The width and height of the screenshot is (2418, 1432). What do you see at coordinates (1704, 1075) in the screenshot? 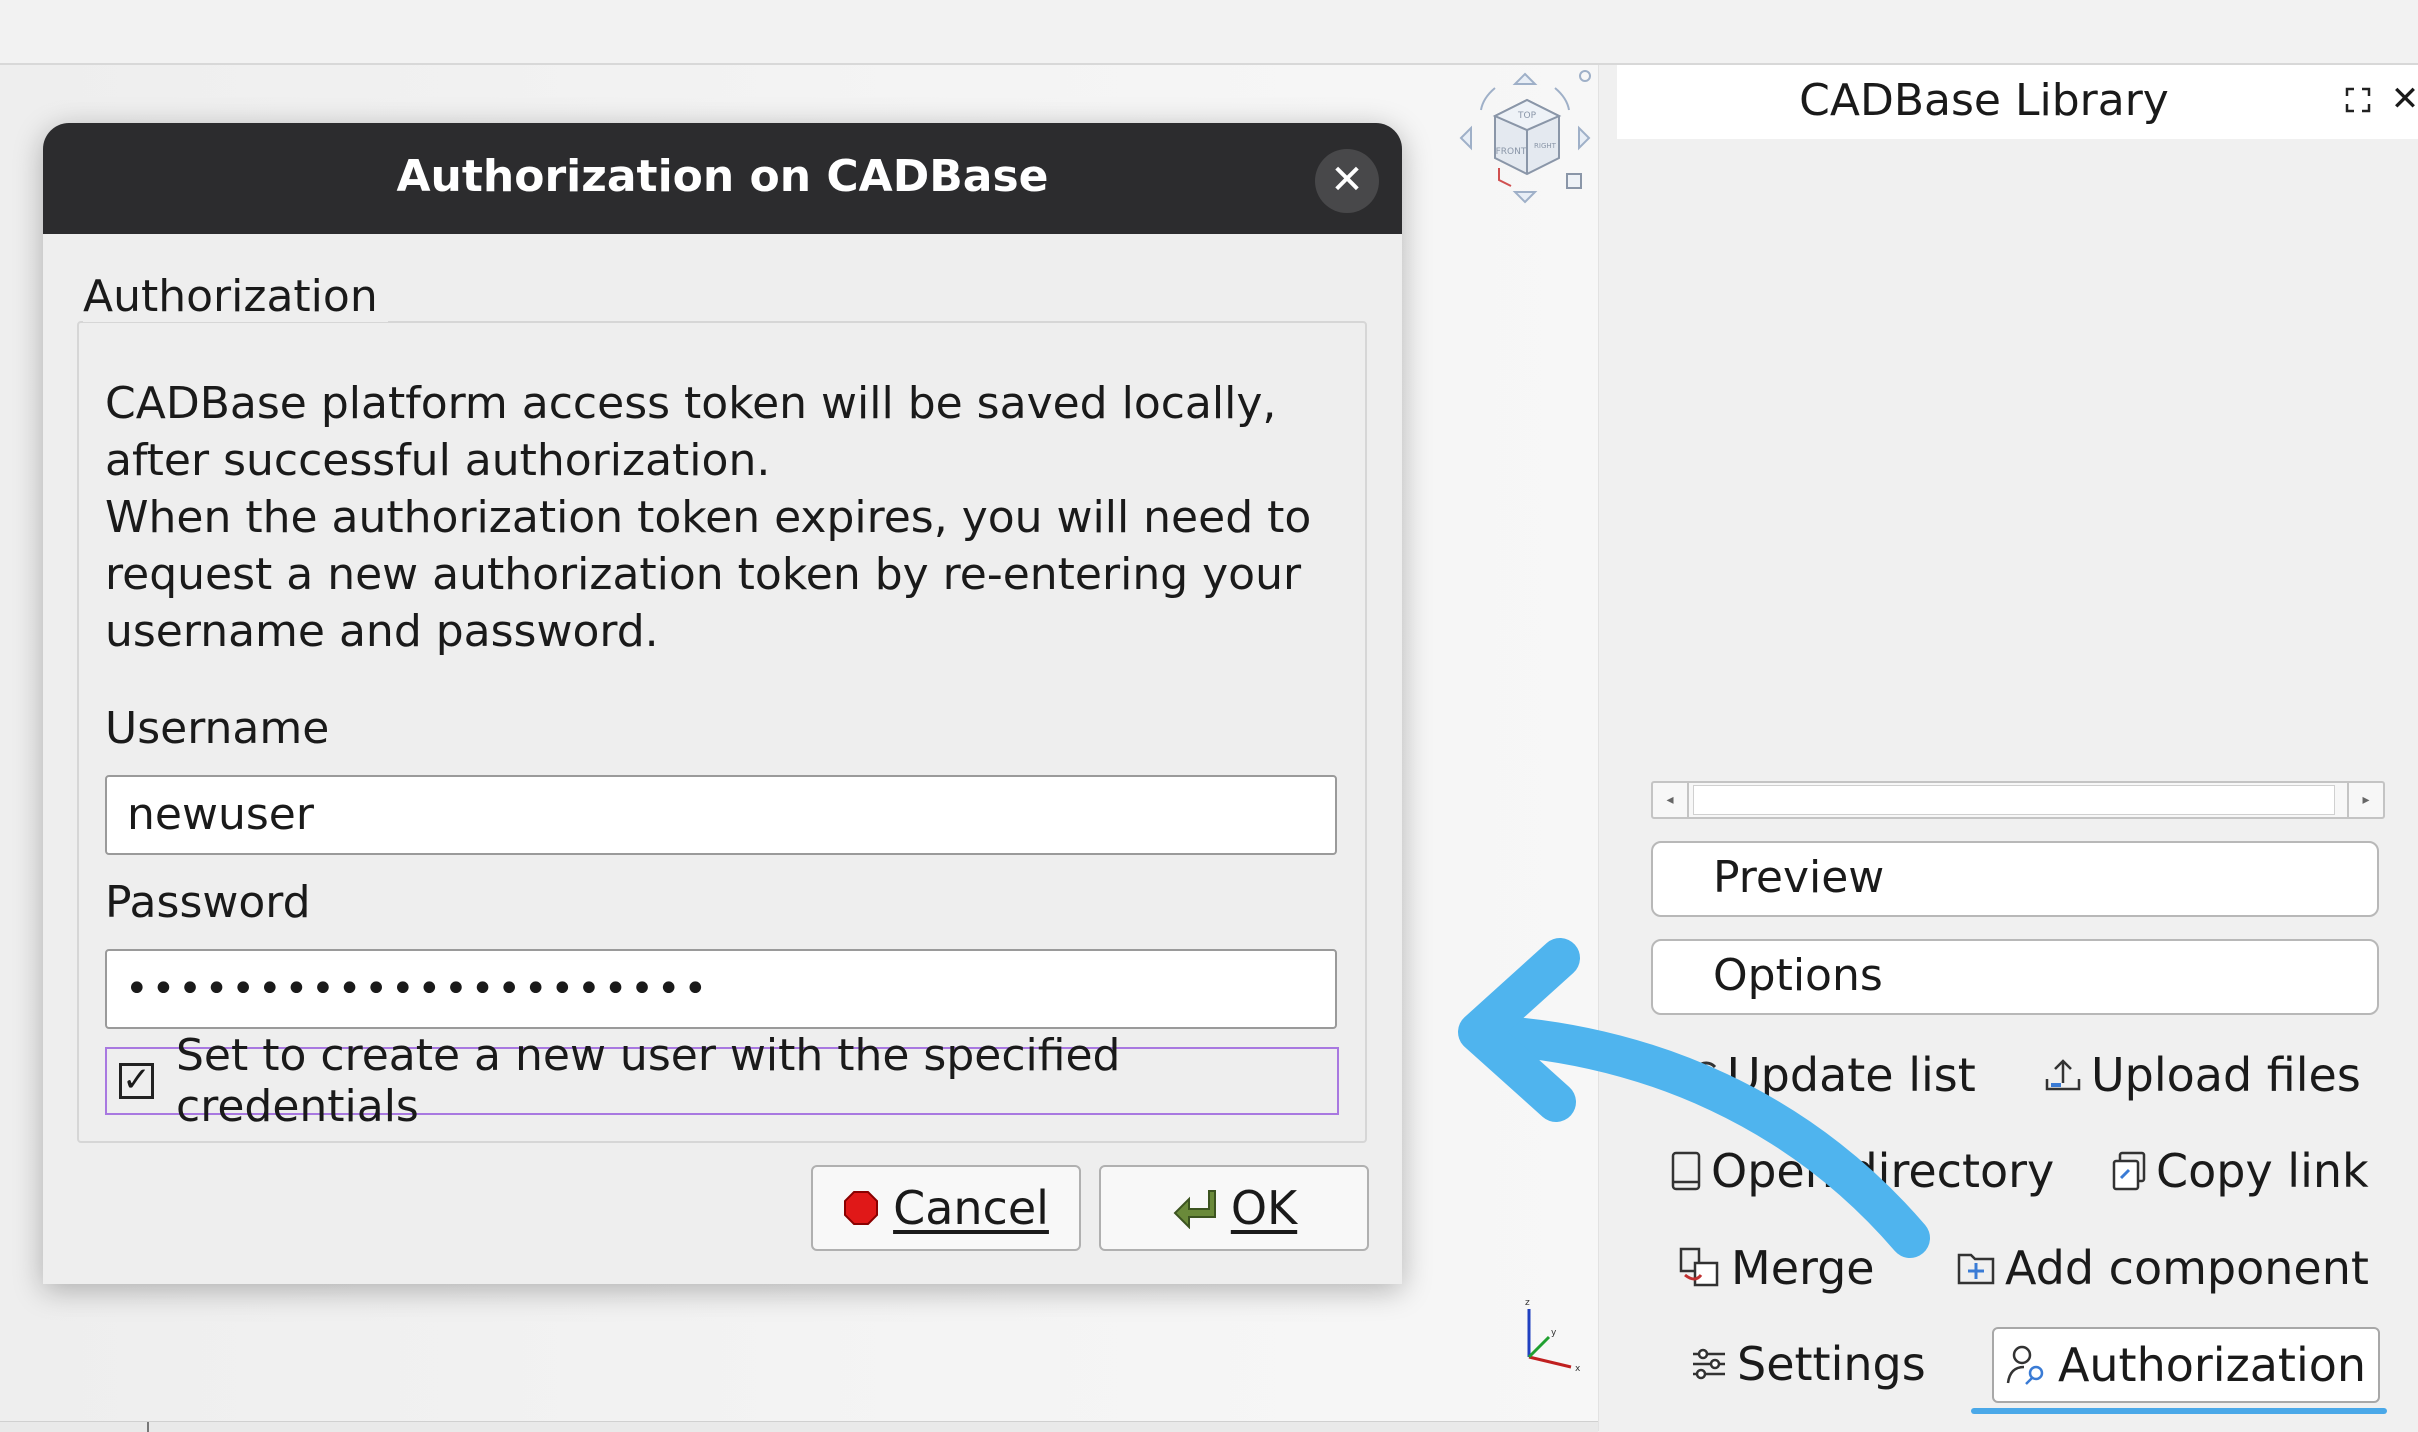
I see `refresh-icon` at bounding box center [1704, 1075].